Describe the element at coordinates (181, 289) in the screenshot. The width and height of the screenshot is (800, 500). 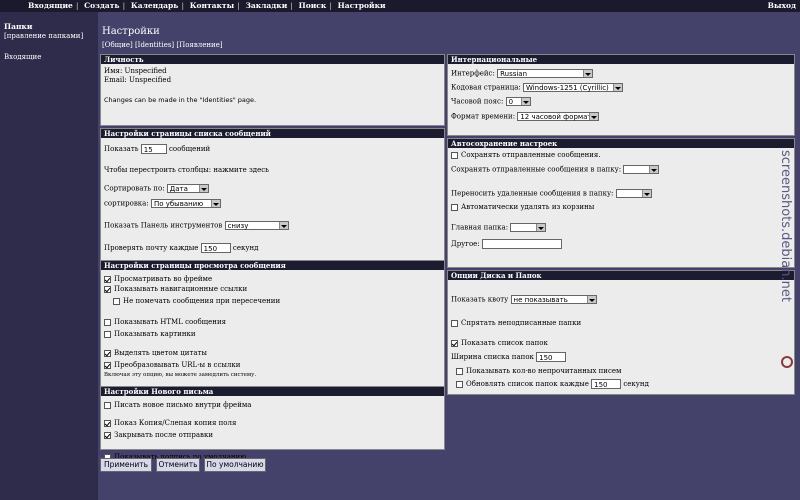
I see `nav-links-label: Показывать навигационные ссылки` at that location.